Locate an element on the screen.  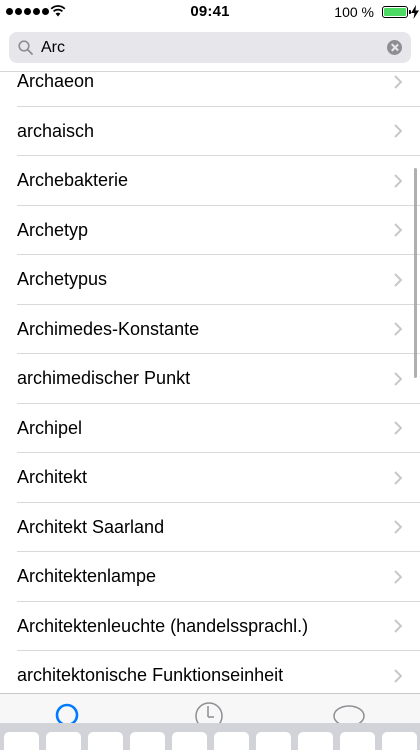
status-bar: 09:41 100 % is located at coordinates (210, 12).